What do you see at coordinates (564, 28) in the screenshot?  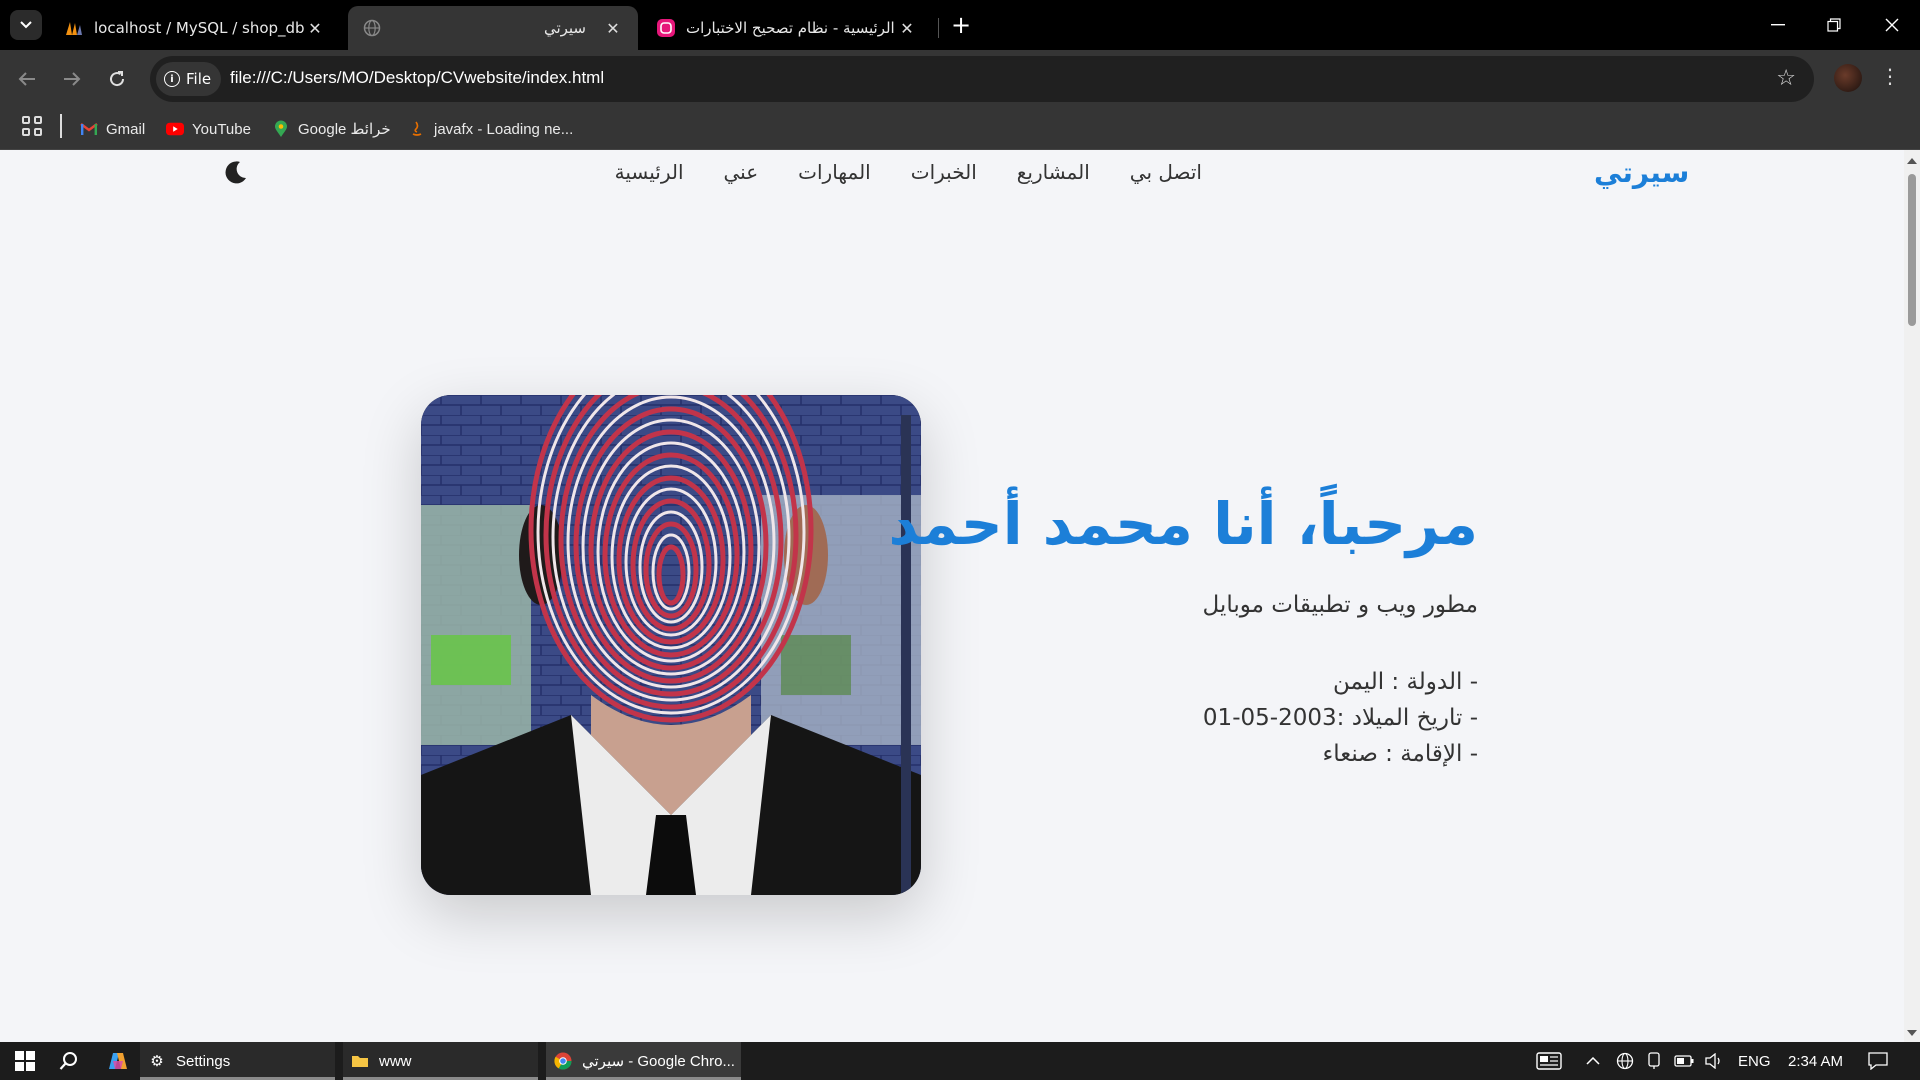 I see `tab-title: سيرتي` at bounding box center [564, 28].